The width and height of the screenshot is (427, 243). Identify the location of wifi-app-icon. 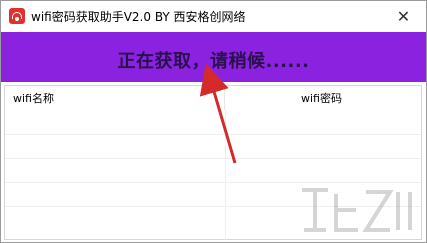
(17, 16).